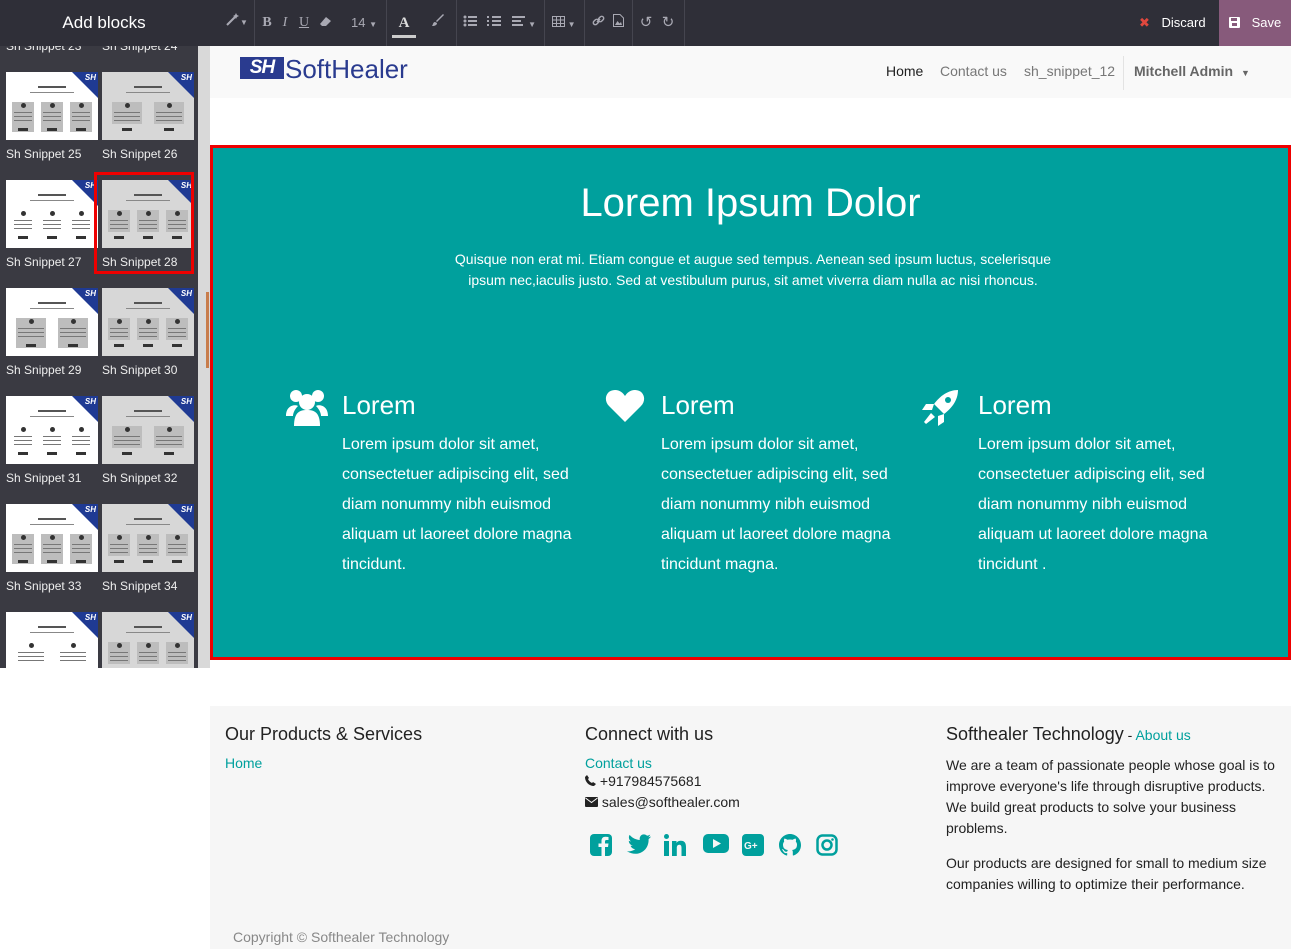 The image size is (1291, 949). What do you see at coordinates (649, 734) in the screenshot?
I see `footer-connect-title: Connect with us` at bounding box center [649, 734].